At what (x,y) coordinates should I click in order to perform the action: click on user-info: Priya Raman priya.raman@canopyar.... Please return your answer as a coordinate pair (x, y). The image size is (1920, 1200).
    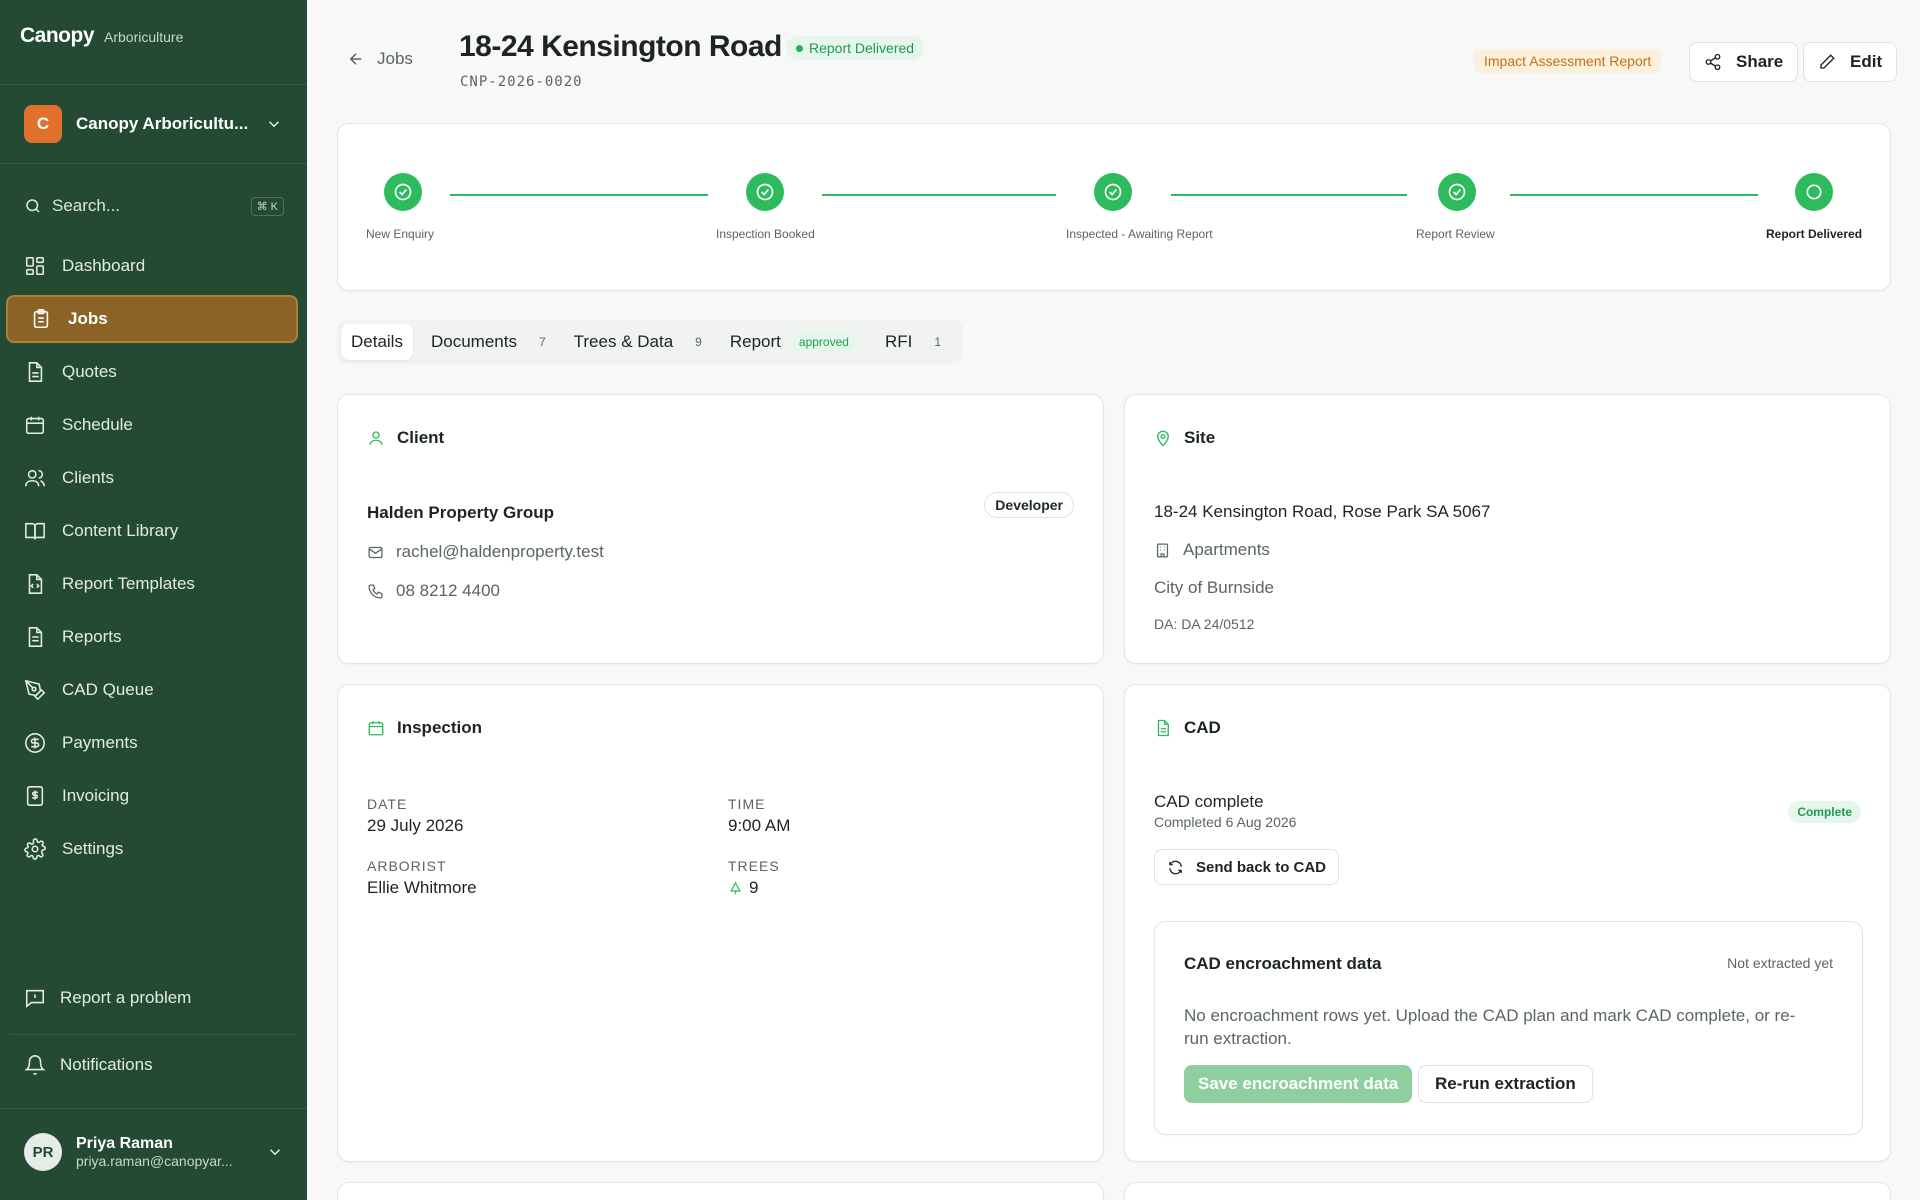
    Looking at the image, I should click on (171, 1152).